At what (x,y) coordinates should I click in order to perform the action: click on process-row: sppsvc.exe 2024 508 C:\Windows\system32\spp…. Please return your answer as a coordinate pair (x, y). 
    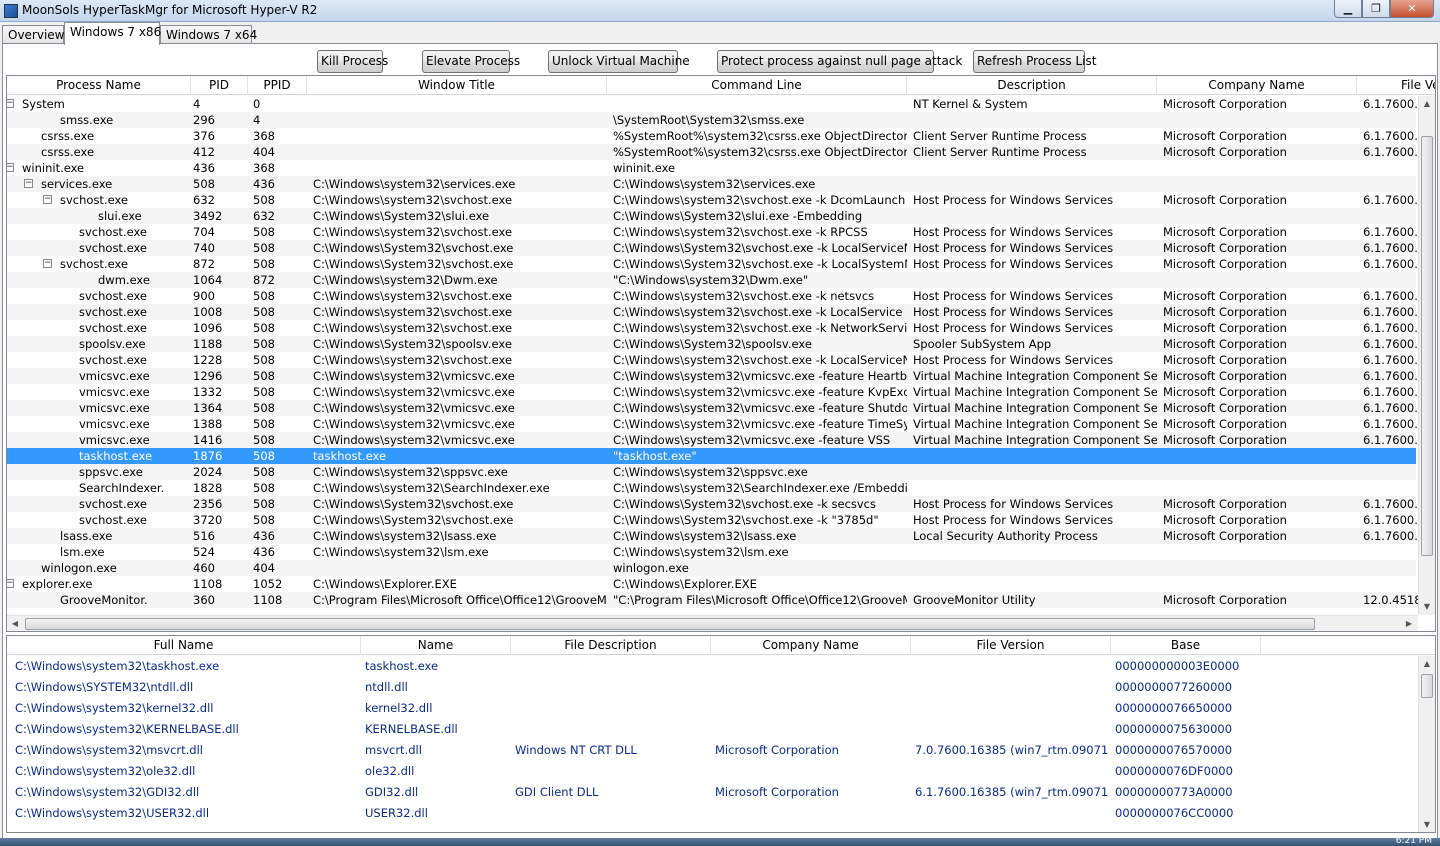
    Looking at the image, I should click on (711, 472).